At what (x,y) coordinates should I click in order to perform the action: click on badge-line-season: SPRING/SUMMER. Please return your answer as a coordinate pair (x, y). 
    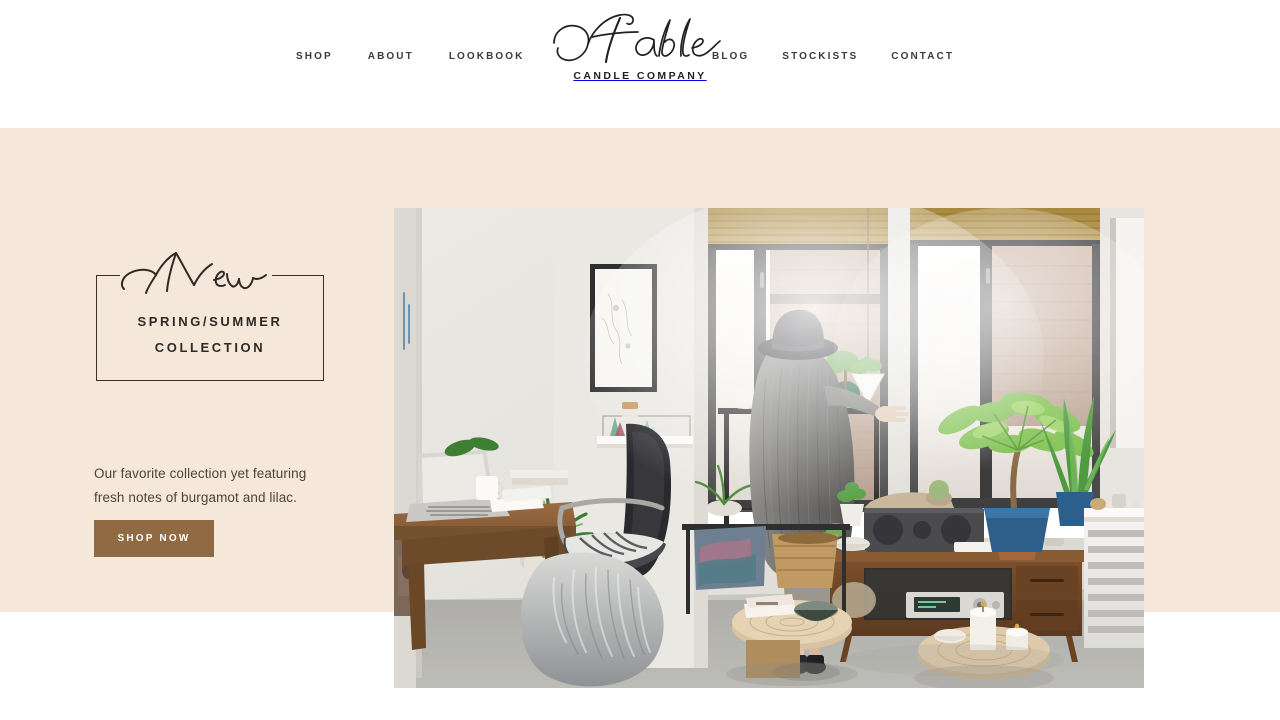
    Looking at the image, I should click on (210, 321).